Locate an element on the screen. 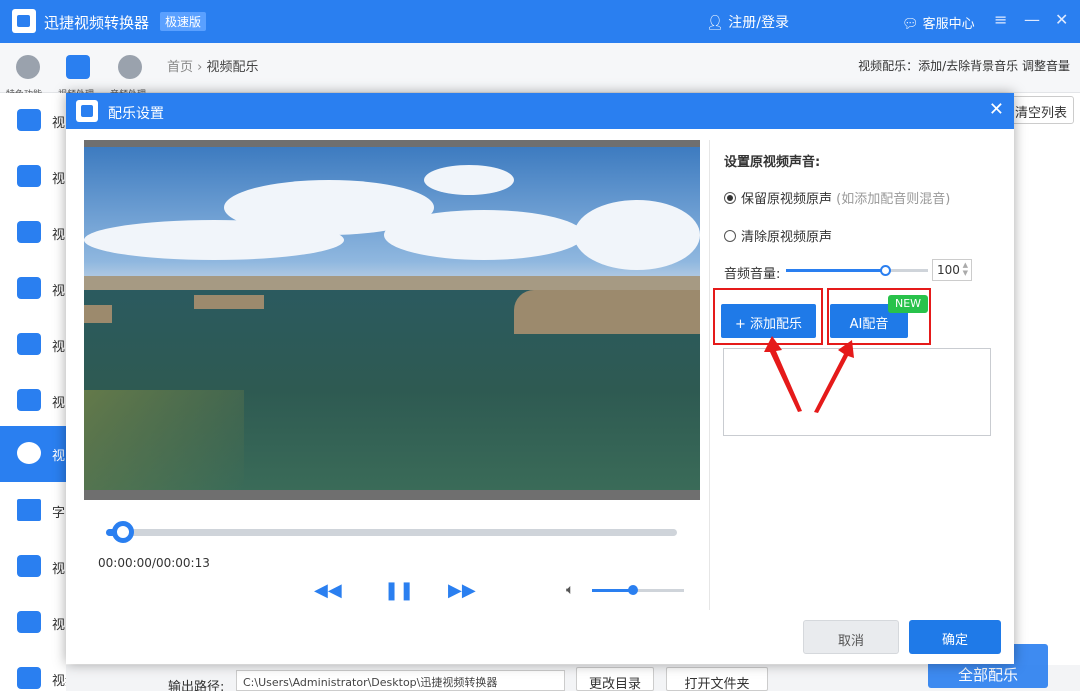 The image size is (1080, 691). pause-button: ❚❚ is located at coordinates (399, 590).